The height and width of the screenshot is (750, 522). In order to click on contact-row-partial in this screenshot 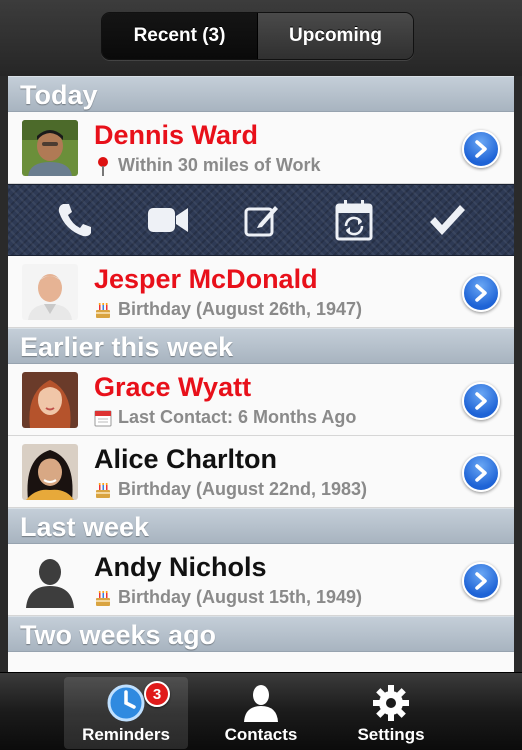, I will do `click(261, 662)`.